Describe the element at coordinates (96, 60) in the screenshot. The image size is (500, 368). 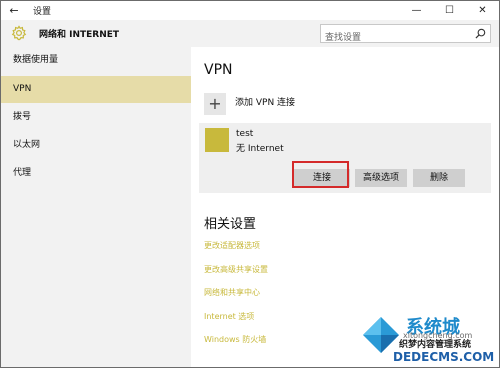
I see `sidebar-item-data-usage: 数据使用量` at that location.